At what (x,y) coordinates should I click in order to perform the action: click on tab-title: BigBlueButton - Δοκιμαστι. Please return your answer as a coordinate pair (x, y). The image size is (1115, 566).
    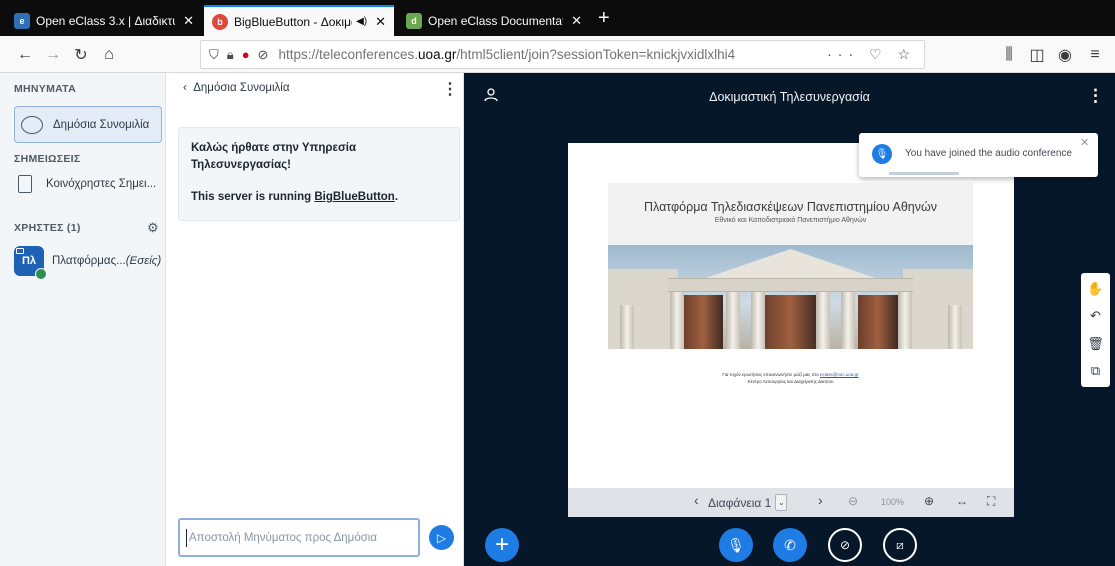
    Looking at the image, I should click on (293, 21).